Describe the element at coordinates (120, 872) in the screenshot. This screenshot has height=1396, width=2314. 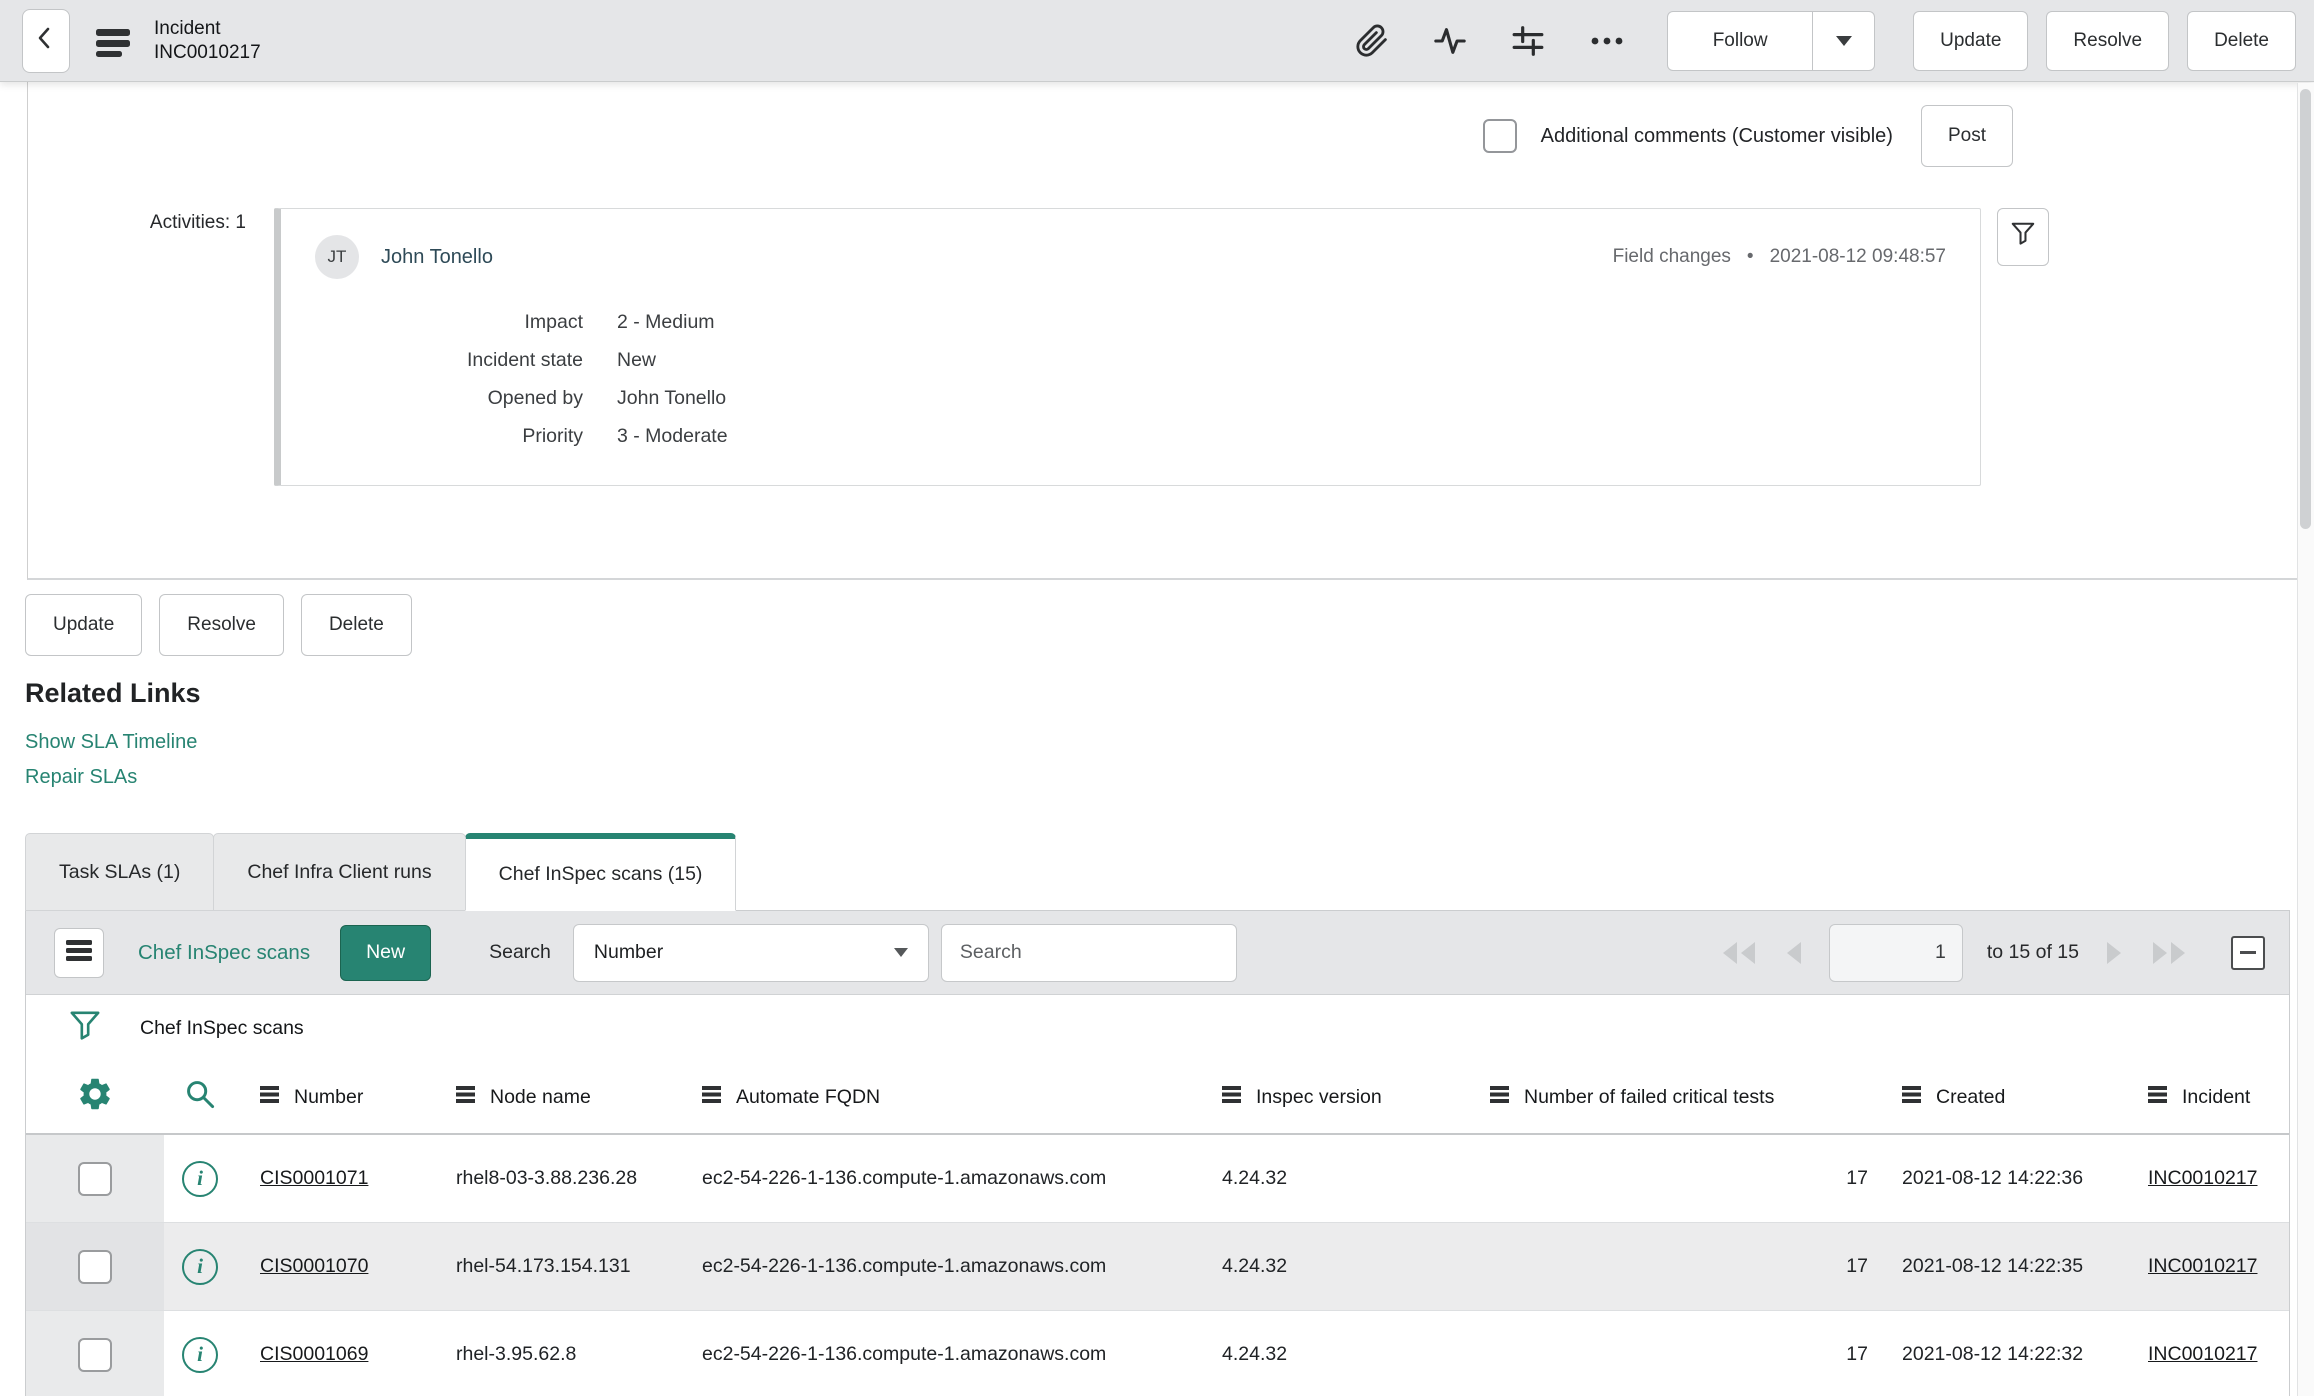
I see `tab-task-slas: Task SLAs (1)` at that location.